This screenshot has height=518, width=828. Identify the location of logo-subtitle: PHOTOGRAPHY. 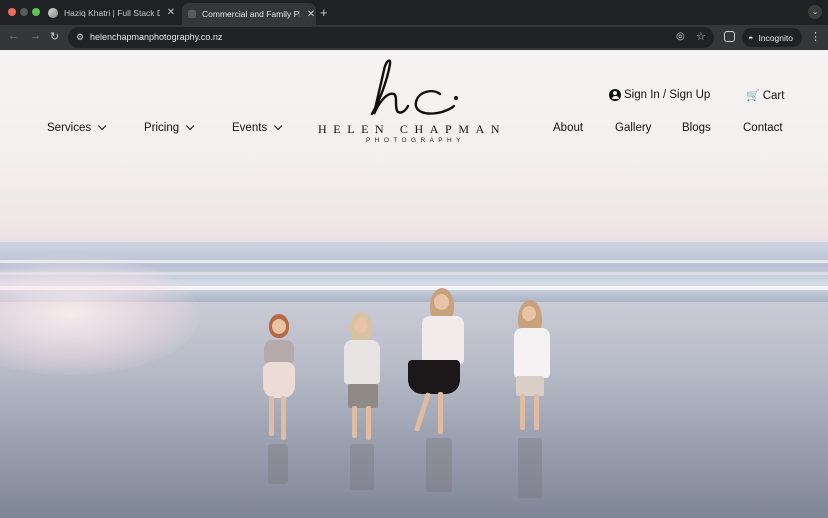
(415, 140).